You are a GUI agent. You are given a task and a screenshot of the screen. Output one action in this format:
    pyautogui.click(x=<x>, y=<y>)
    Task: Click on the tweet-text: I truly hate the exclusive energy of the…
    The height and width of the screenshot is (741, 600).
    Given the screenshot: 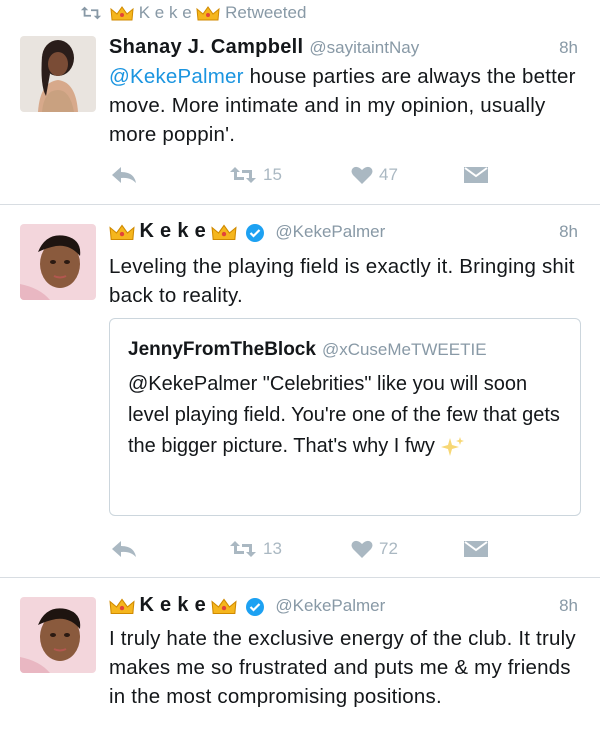 What is the action you would take?
    pyautogui.click(x=342, y=667)
    